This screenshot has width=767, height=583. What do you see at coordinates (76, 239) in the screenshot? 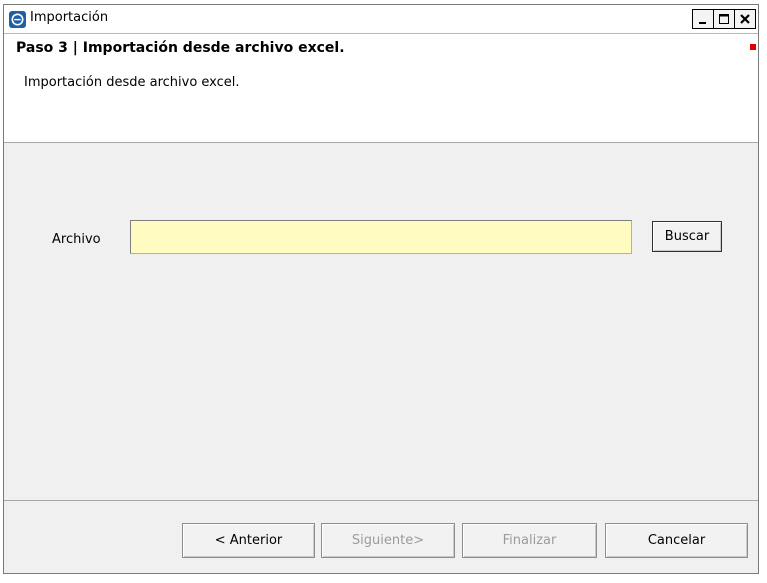
I see `file-label: Archivo` at bounding box center [76, 239].